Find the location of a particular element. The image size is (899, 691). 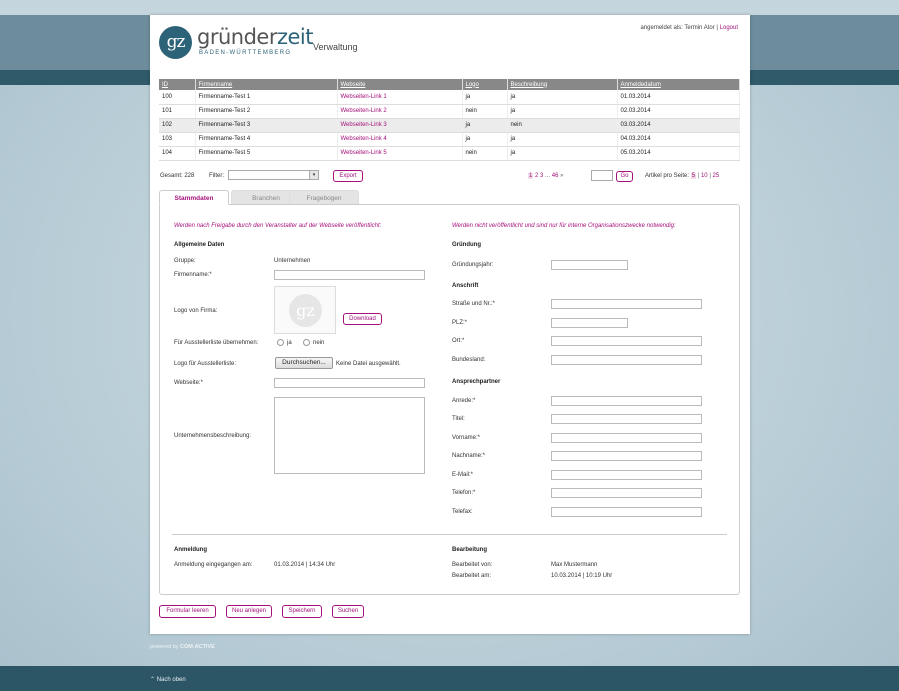

column-header-id: ID is located at coordinates (177, 84).